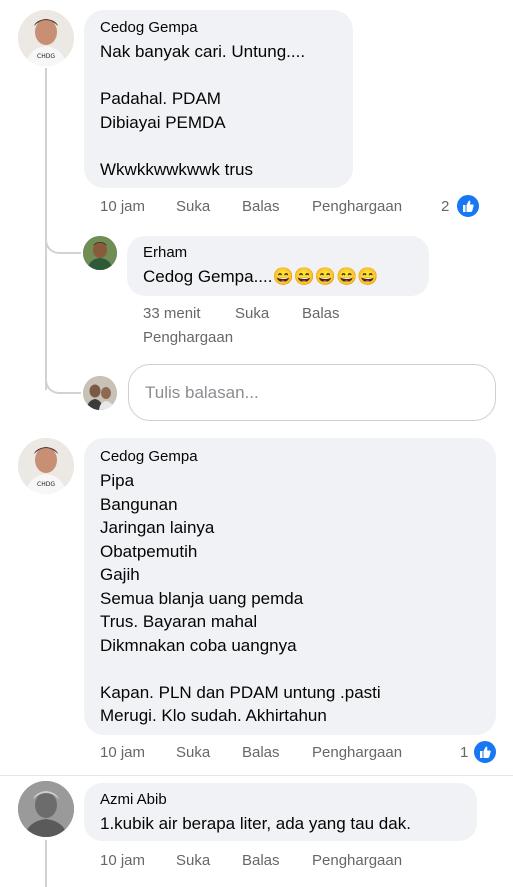 The height and width of the screenshot is (887, 513). What do you see at coordinates (172, 313) in the screenshot?
I see `reply-time: 33 menit` at bounding box center [172, 313].